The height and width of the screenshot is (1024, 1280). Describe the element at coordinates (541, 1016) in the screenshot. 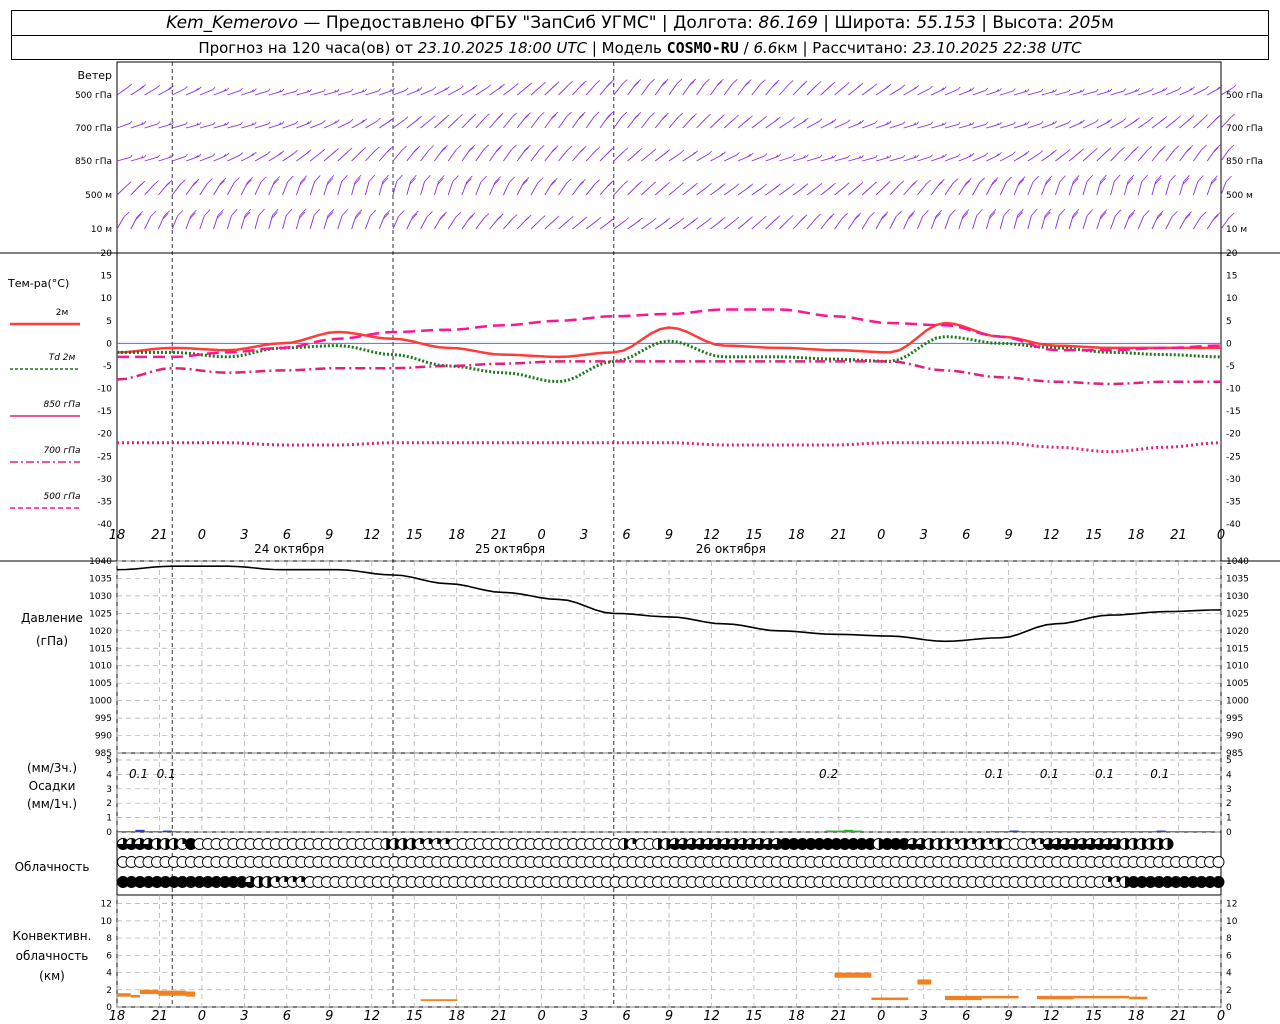

I see `time-tick-label-bottom: 0` at that location.